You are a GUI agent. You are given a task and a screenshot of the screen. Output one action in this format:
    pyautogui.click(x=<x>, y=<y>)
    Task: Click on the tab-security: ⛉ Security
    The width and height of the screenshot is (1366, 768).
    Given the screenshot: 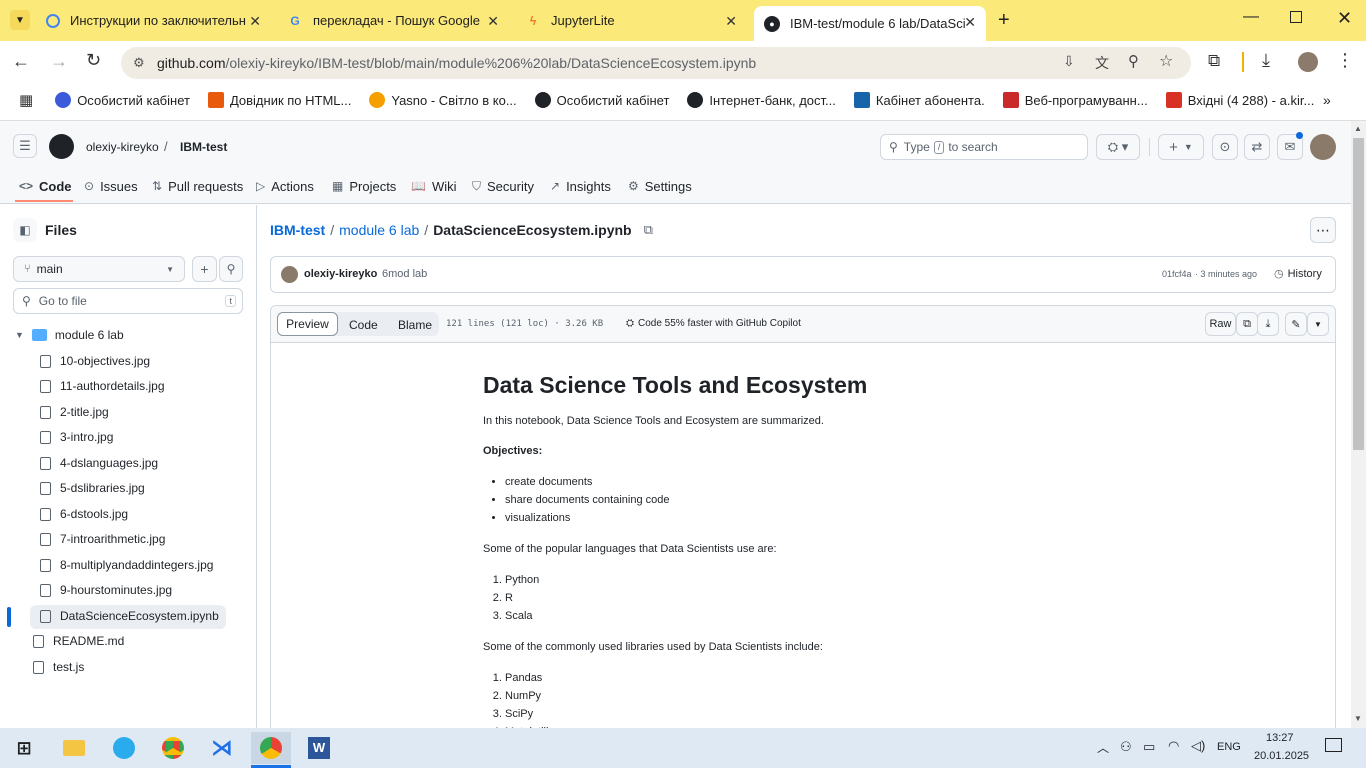 What is the action you would take?
    pyautogui.click(x=503, y=186)
    